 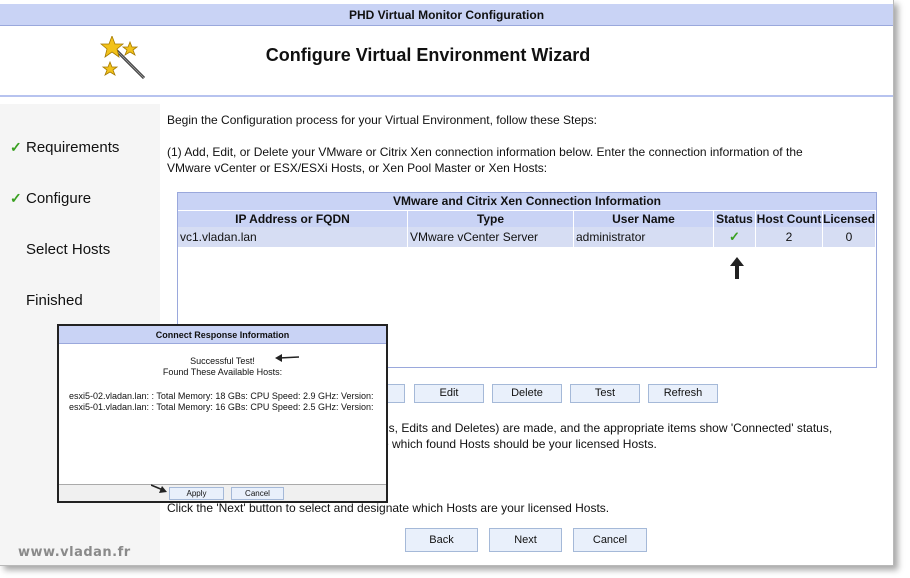 What do you see at coordinates (159, 488) in the screenshot?
I see `arrow-right-icon` at bounding box center [159, 488].